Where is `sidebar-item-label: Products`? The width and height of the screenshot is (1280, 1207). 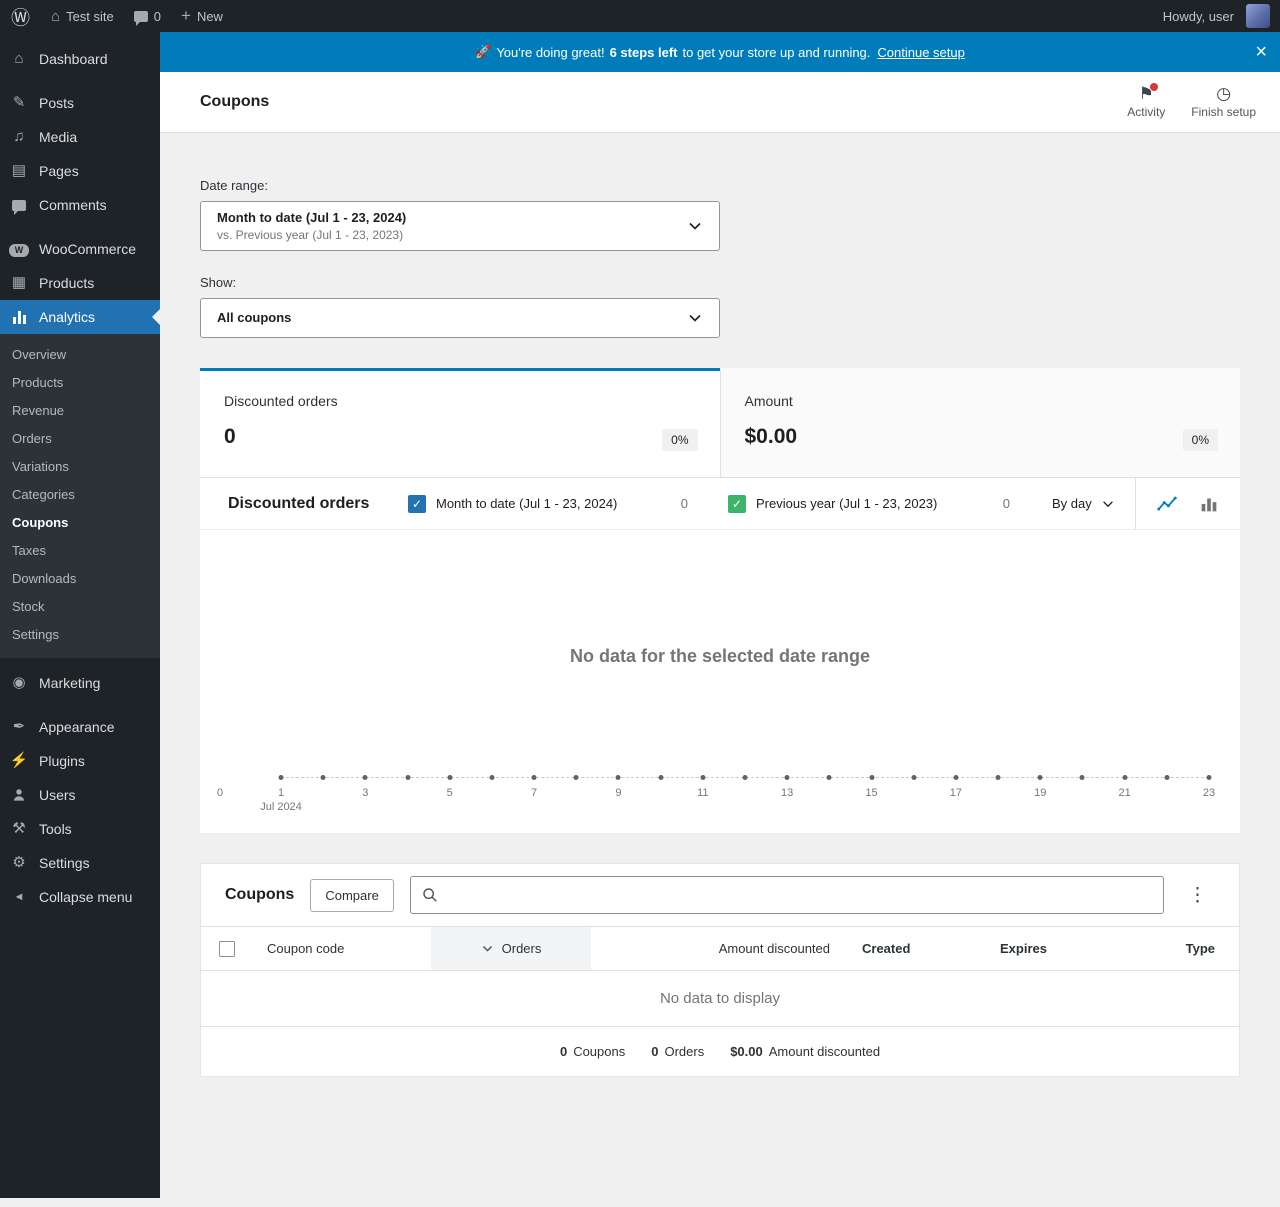
sidebar-item-label: Products is located at coordinates (67, 283).